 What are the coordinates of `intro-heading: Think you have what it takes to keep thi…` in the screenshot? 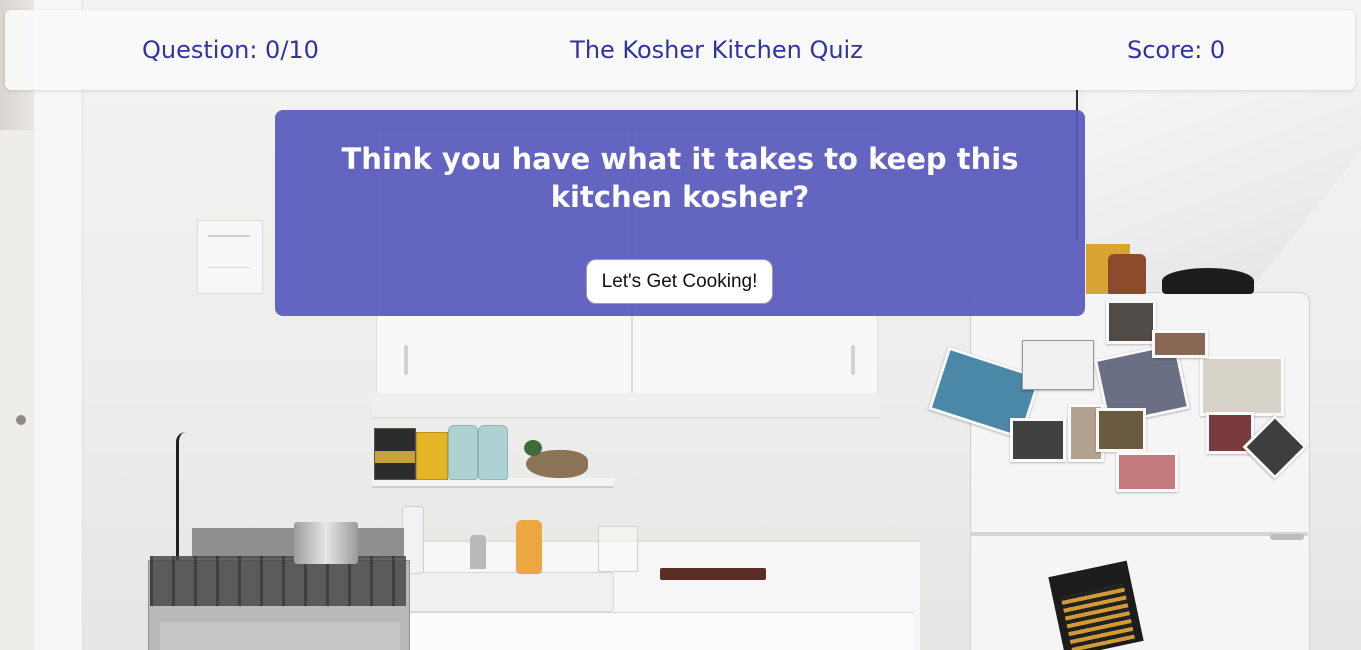 It's located at (680, 178).